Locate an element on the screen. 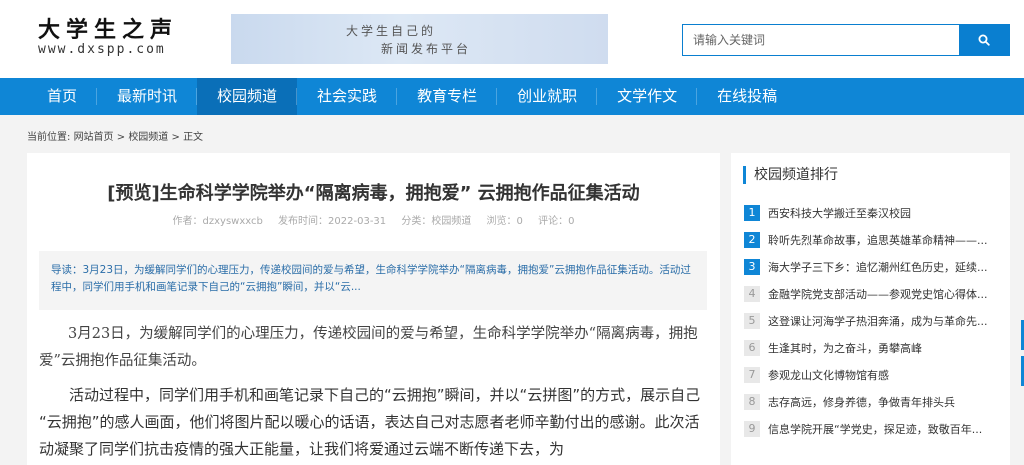 The width and height of the screenshot is (1024, 465). article-author: 作者：dzxyswxxcb is located at coordinates (217, 221).